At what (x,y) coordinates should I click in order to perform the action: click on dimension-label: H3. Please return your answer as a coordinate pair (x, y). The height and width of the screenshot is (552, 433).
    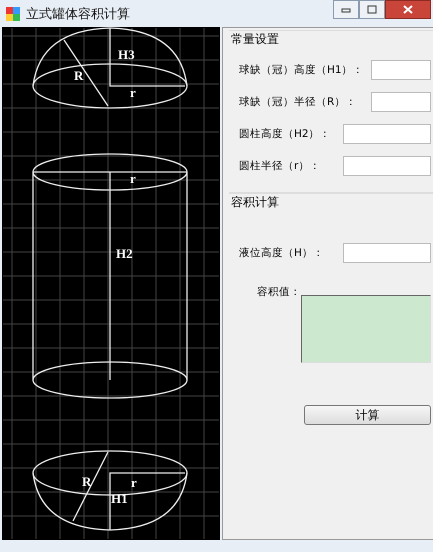
    Looking at the image, I should click on (126, 54).